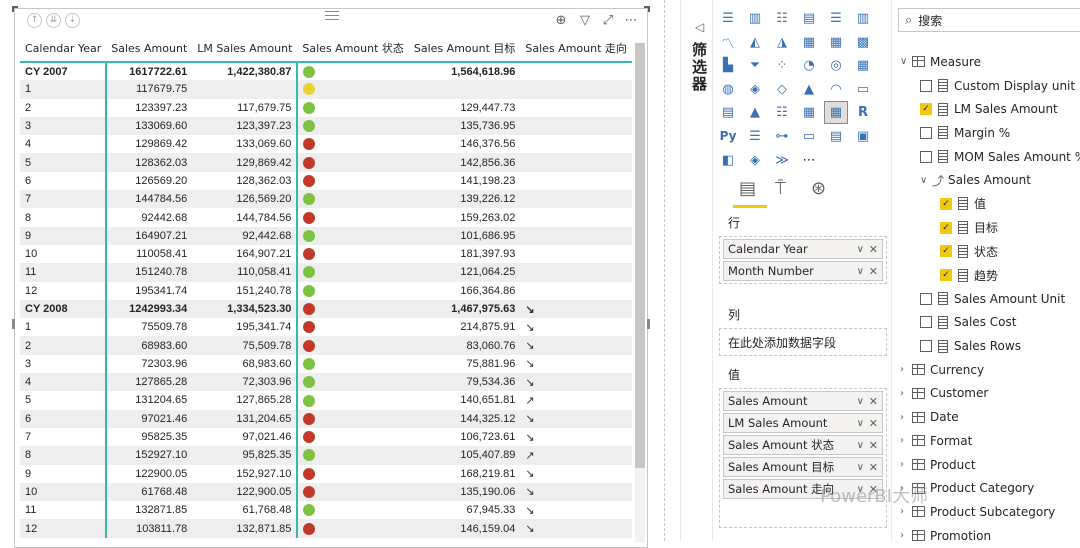  Describe the element at coordinates (782, 42) in the screenshot. I see `stacked-area-icon: ◮` at that location.